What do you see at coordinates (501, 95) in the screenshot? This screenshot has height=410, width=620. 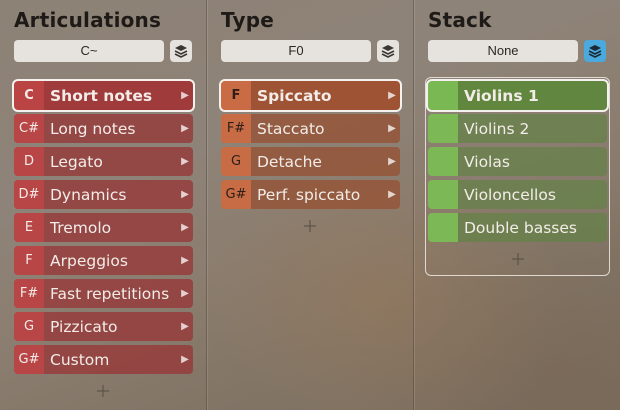 I see `item-label: Violins 1` at bounding box center [501, 95].